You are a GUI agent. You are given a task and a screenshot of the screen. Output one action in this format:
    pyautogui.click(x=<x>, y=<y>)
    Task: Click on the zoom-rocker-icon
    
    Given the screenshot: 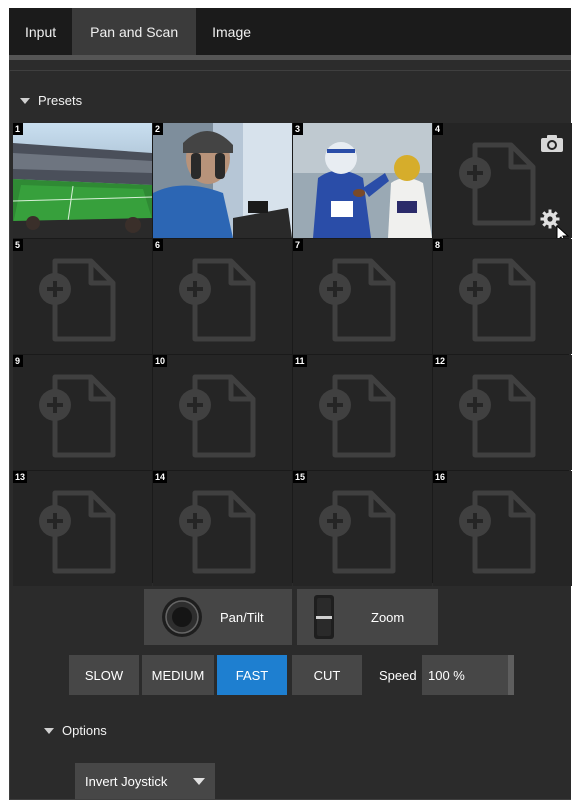 What is the action you would take?
    pyautogui.click(x=324, y=617)
    